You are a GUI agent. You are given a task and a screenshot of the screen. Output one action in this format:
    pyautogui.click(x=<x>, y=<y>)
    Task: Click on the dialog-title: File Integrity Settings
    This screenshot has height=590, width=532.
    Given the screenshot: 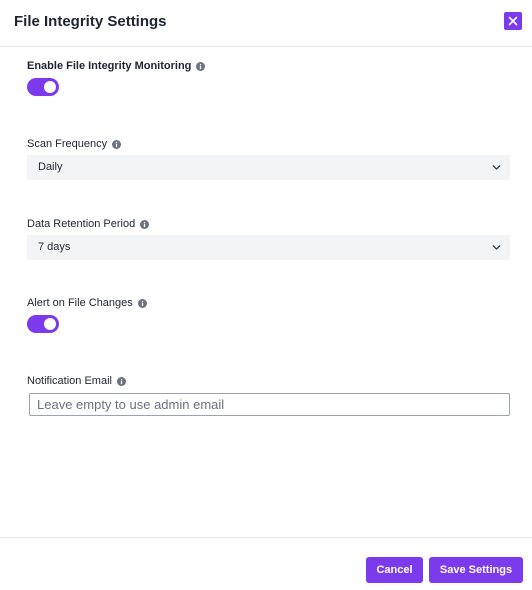 What is the action you would take?
    pyautogui.click(x=90, y=21)
    